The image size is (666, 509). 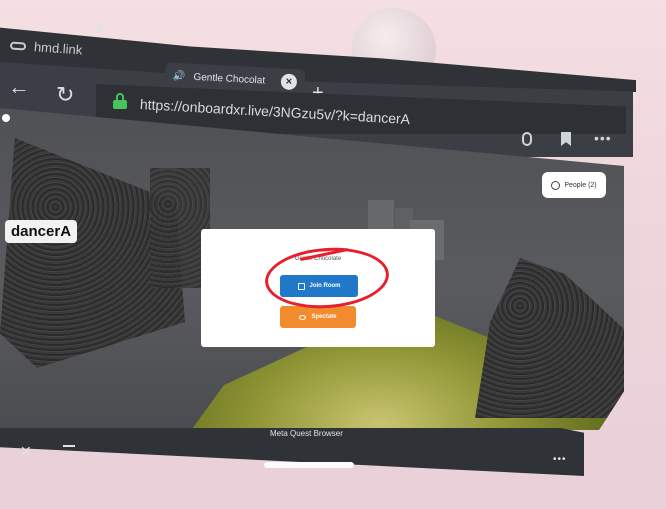 I want to click on spectate-label: Spectate, so click(x=324, y=317).